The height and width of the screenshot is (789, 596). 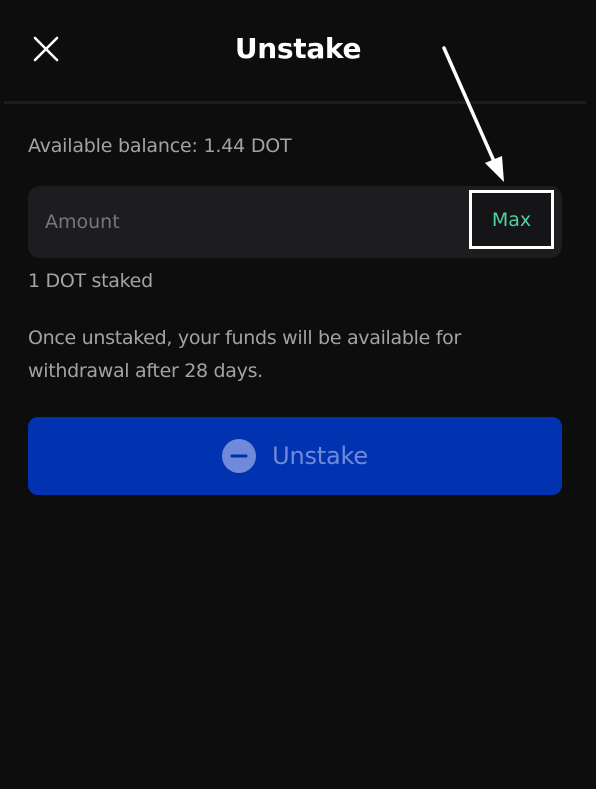 What do you see at coordinates (239, 456) in the screenshot?
I see `minus-circle-icon` at bounding box center [239, 456].